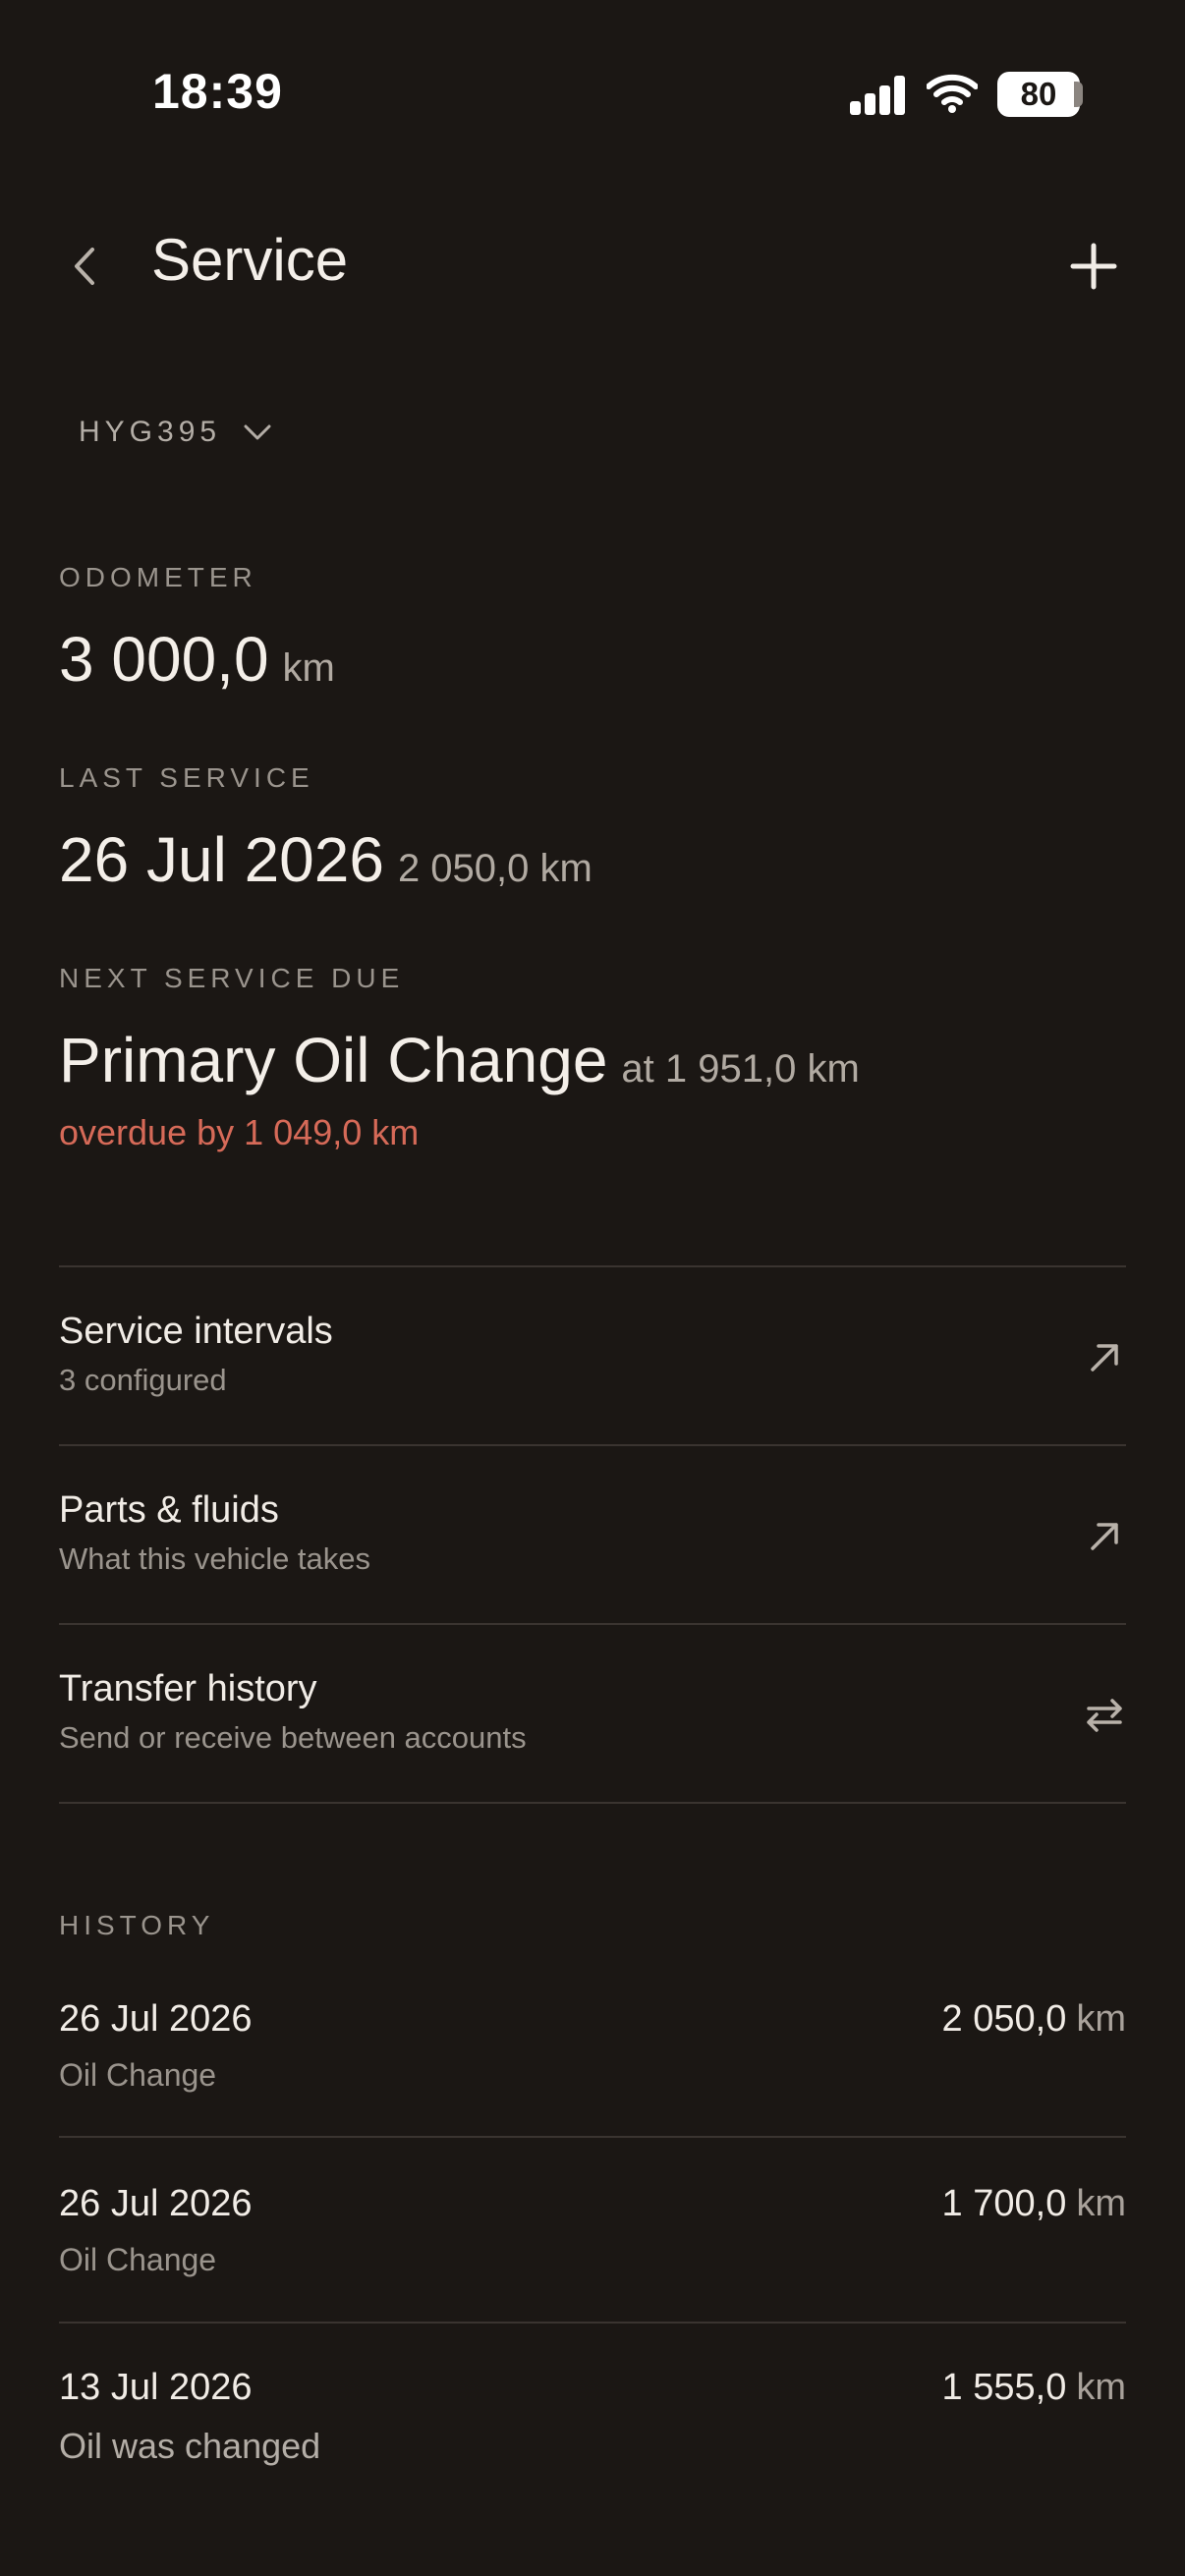  What do you see at coordinates (190, 2446) in the screenshot?
I see `history-note: Oil was changed` at bounding box center [190, 2446].